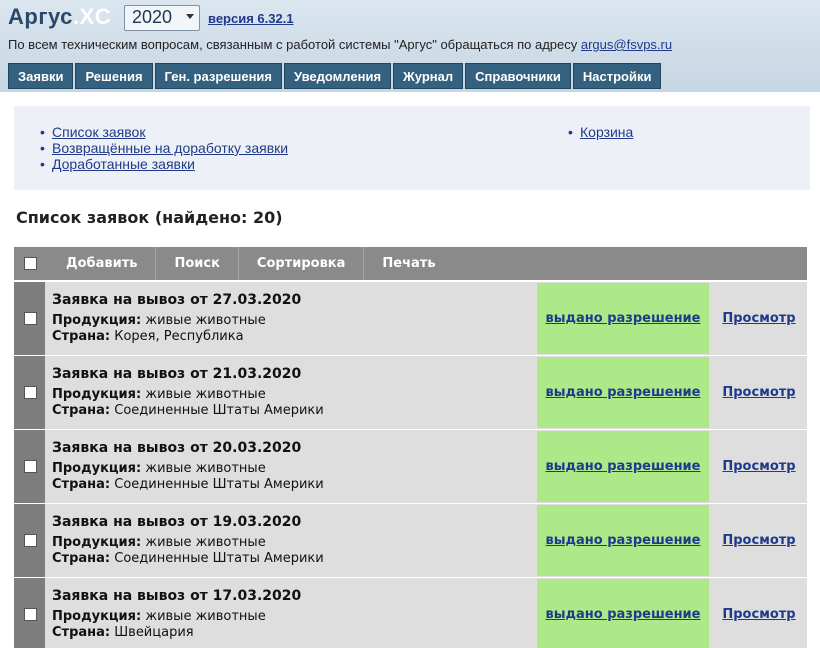 This screenshot has height=648, width=820. Describe the element at coordinates (149, 217) in the screenshot. I see `page-title: Список заявок (найдено: 20)` at that location.